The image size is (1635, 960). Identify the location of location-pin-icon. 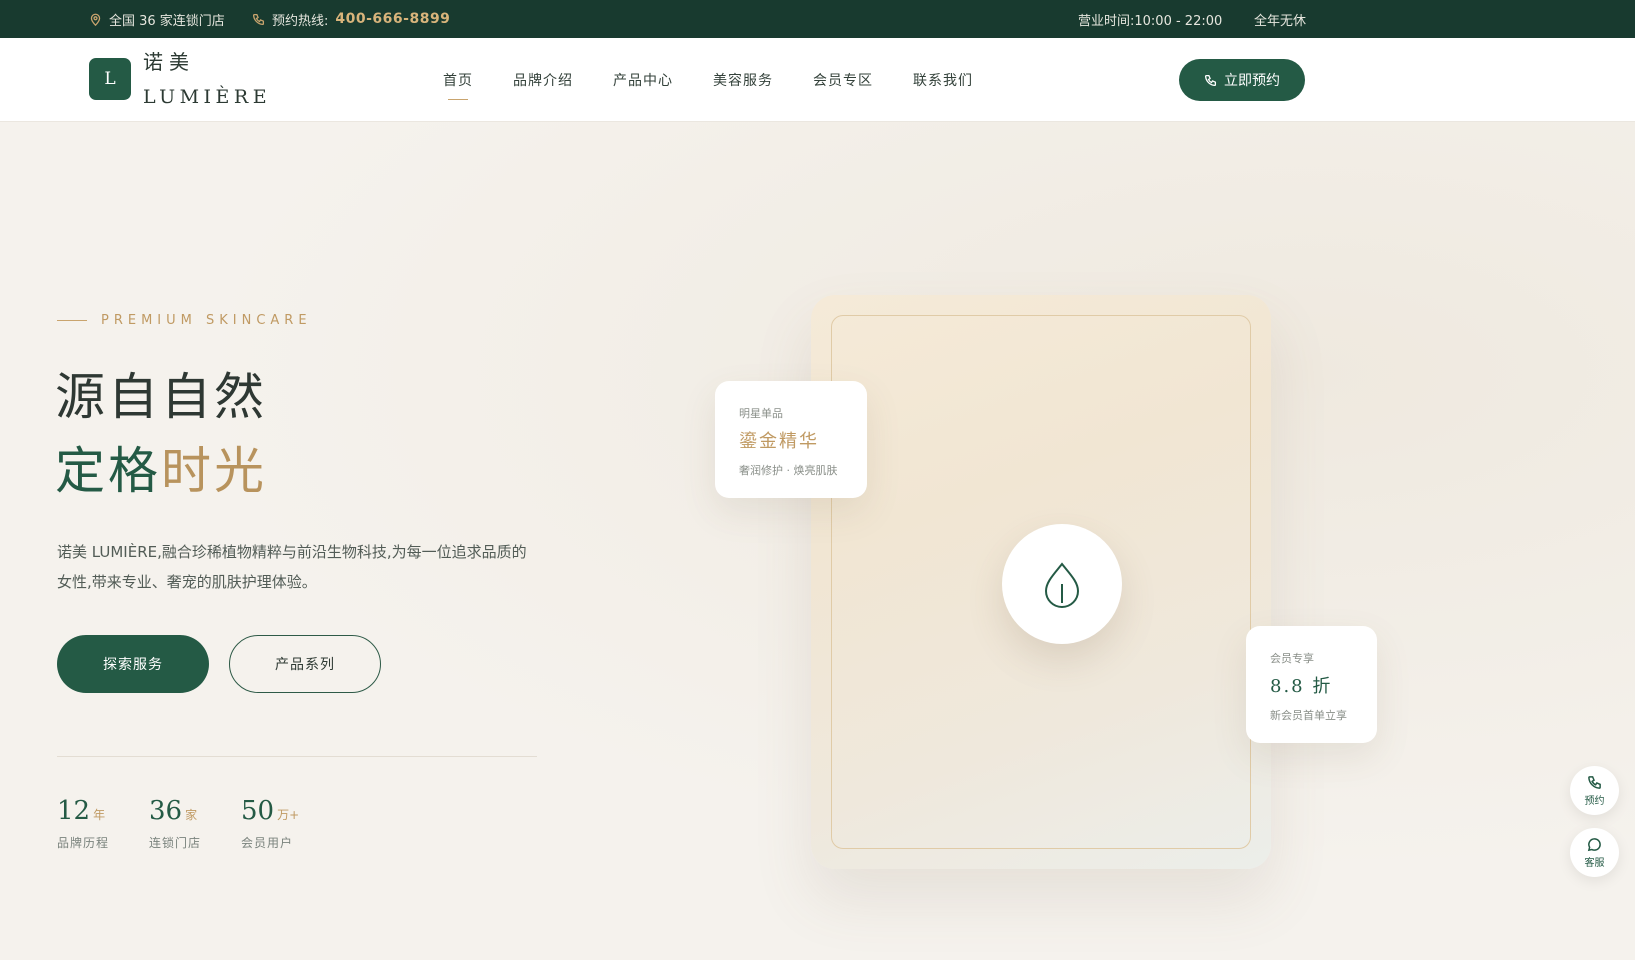
(95, 19).